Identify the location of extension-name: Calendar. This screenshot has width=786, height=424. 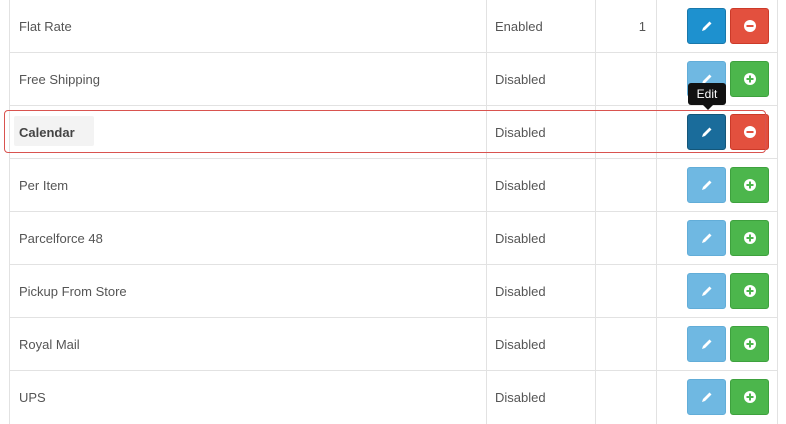
(47, 132).